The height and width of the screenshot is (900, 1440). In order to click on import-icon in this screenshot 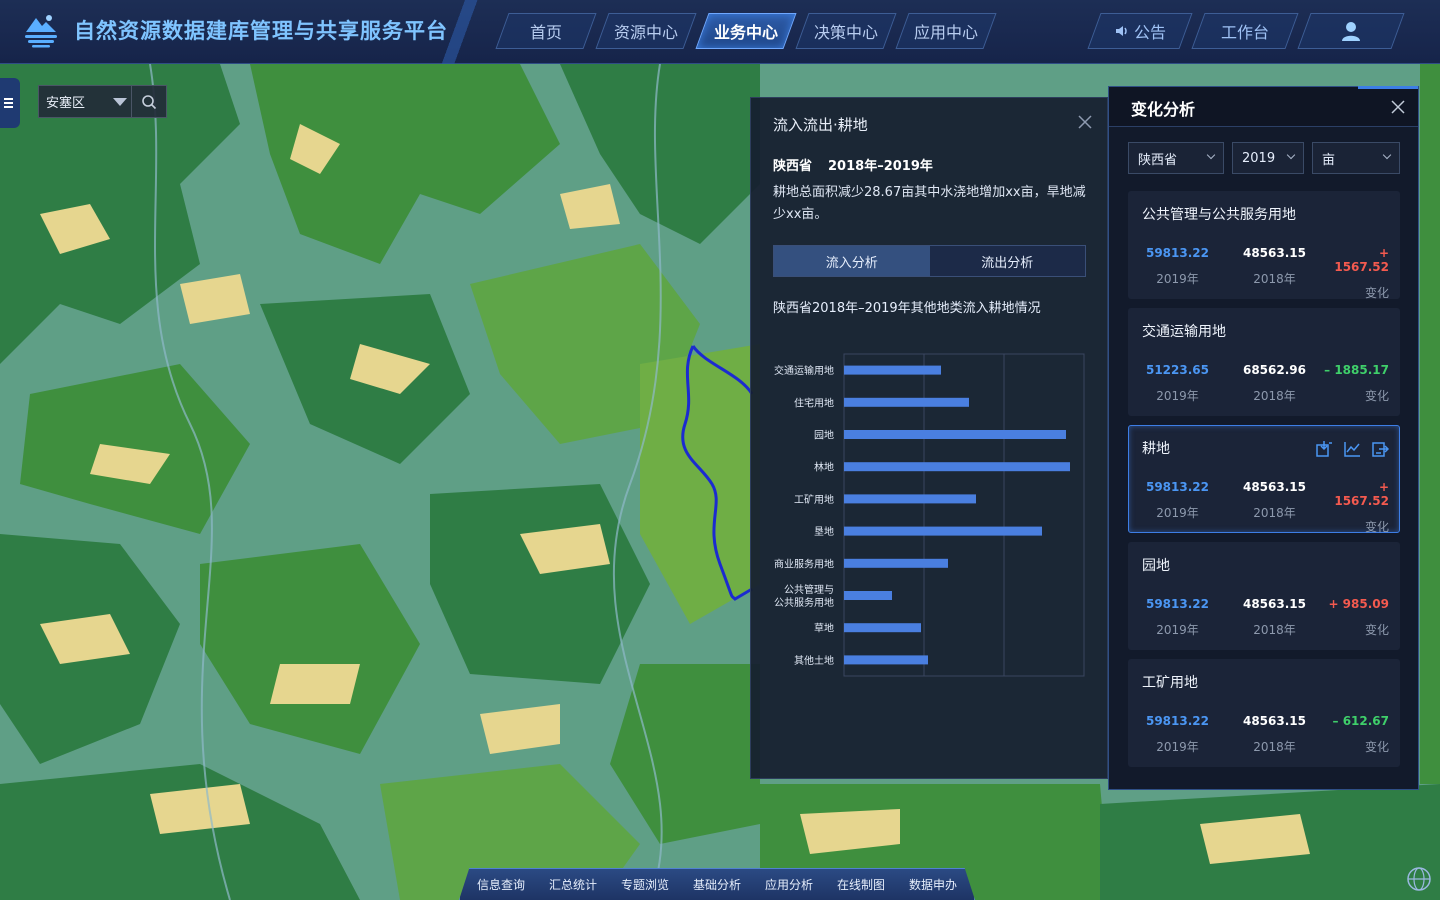, I will do `click(1324, 449)`.